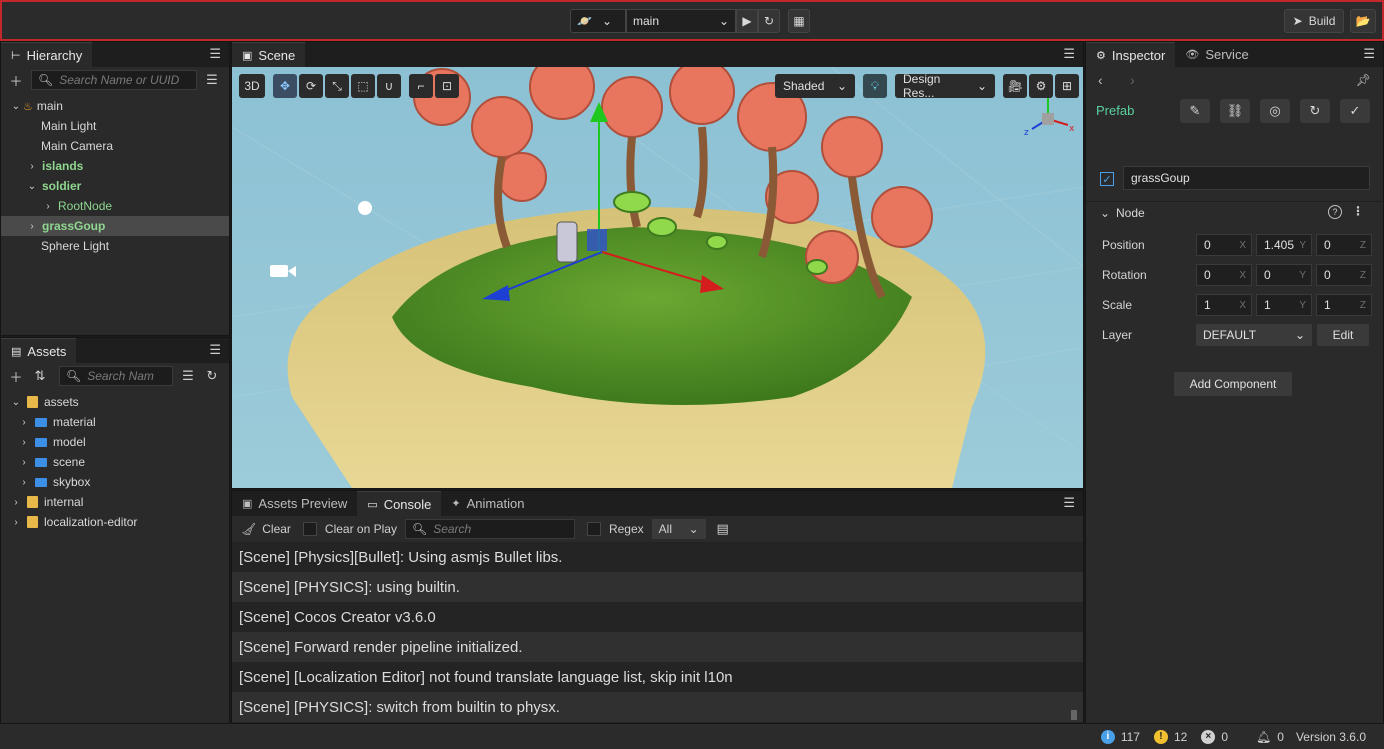  Describe the element at coordinates (115, 422) in the screenshot. I see `tree-row: › material` at that location.